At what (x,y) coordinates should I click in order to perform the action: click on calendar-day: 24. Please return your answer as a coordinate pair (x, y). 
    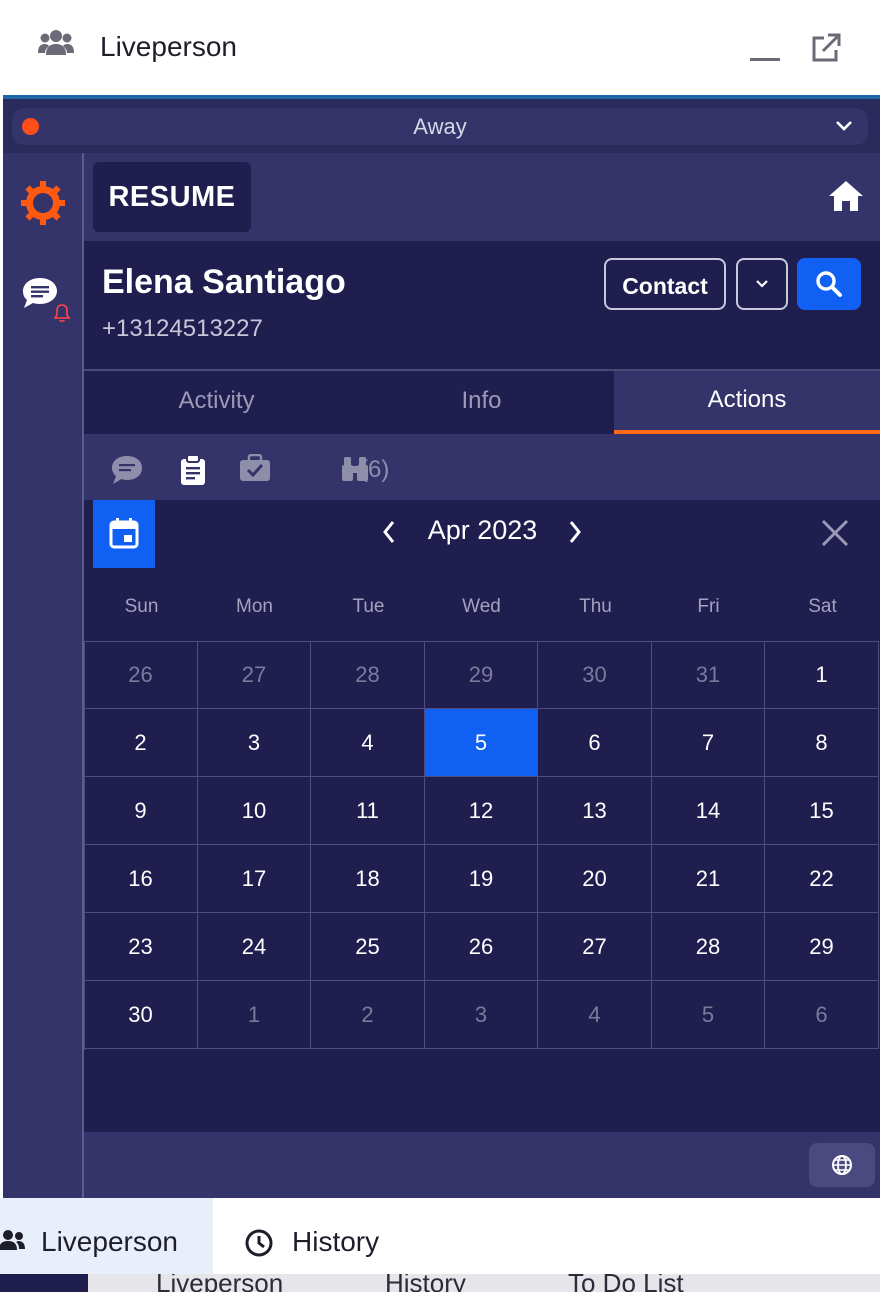
    Looking at the image, I should click on (254, 947).